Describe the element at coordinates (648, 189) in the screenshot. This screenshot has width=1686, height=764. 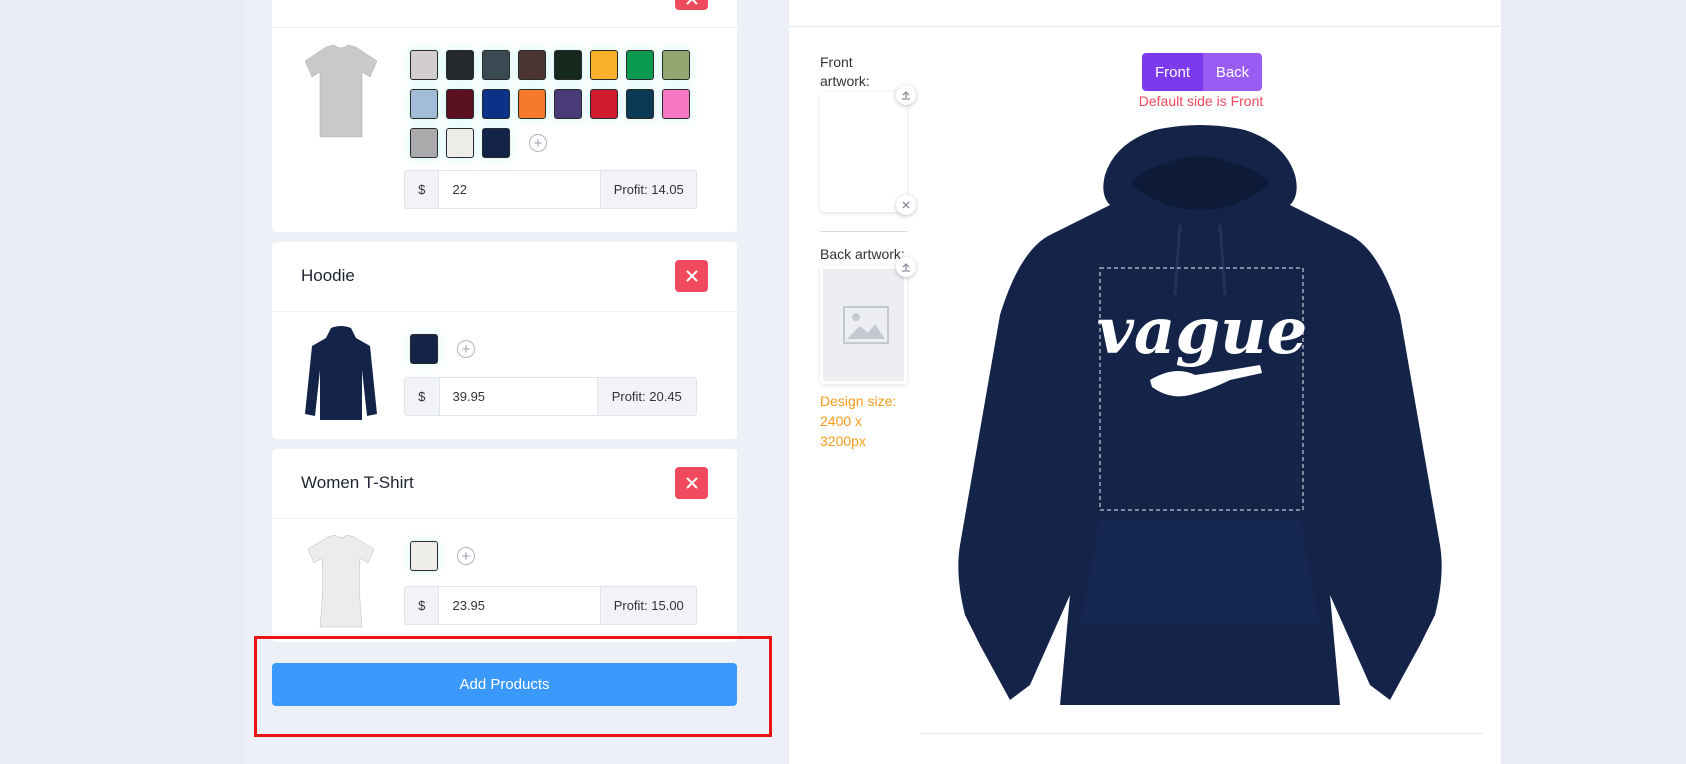
I see `profit-label: Profit: 14.05` at that location.